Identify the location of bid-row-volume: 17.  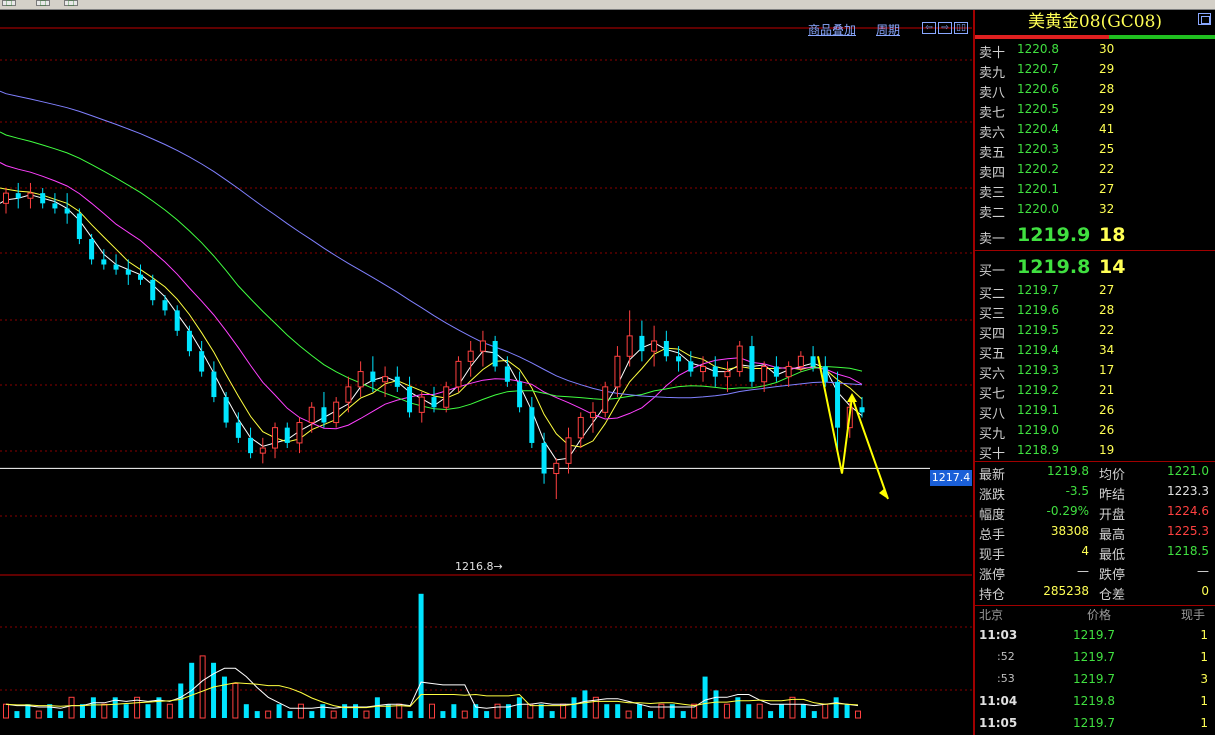
(1107, 370).